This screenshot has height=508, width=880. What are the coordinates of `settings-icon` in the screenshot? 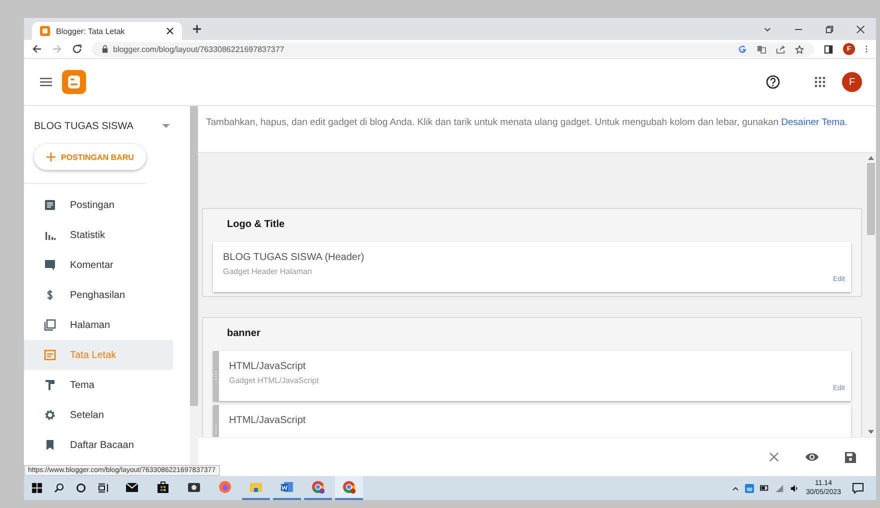 It's located at (50, 415).